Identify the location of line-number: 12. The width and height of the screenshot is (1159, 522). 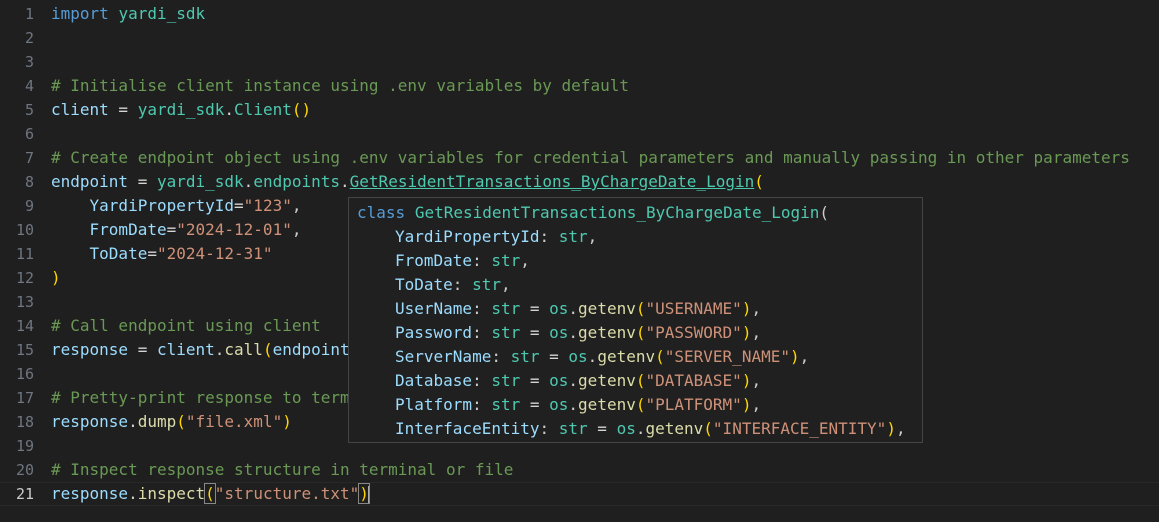
(24, 278).